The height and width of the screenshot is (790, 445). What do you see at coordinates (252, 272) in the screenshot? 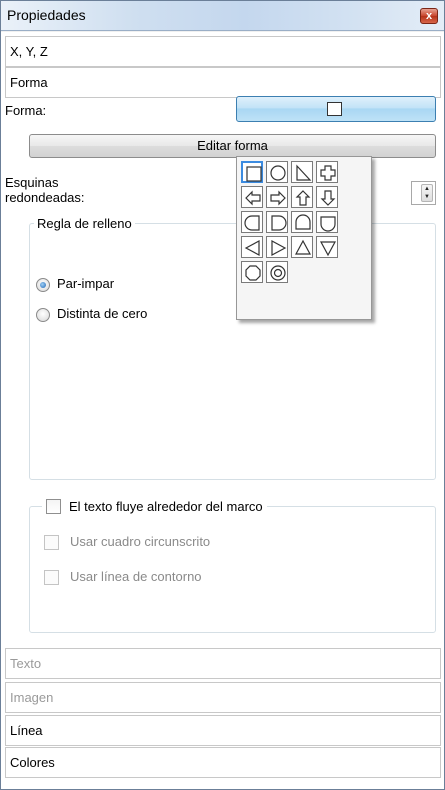
I see `octagon-icon` at bounding box center [252, 272].